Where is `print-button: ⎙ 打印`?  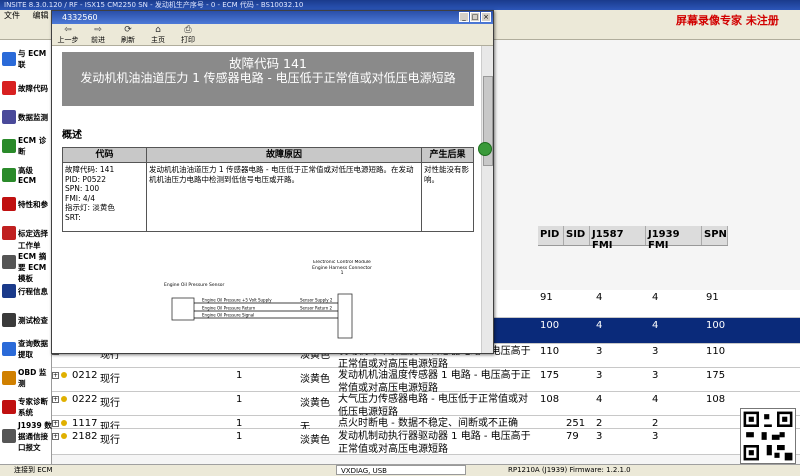 print-button: ⎙ 打印 is located at coordinates (188, 34).